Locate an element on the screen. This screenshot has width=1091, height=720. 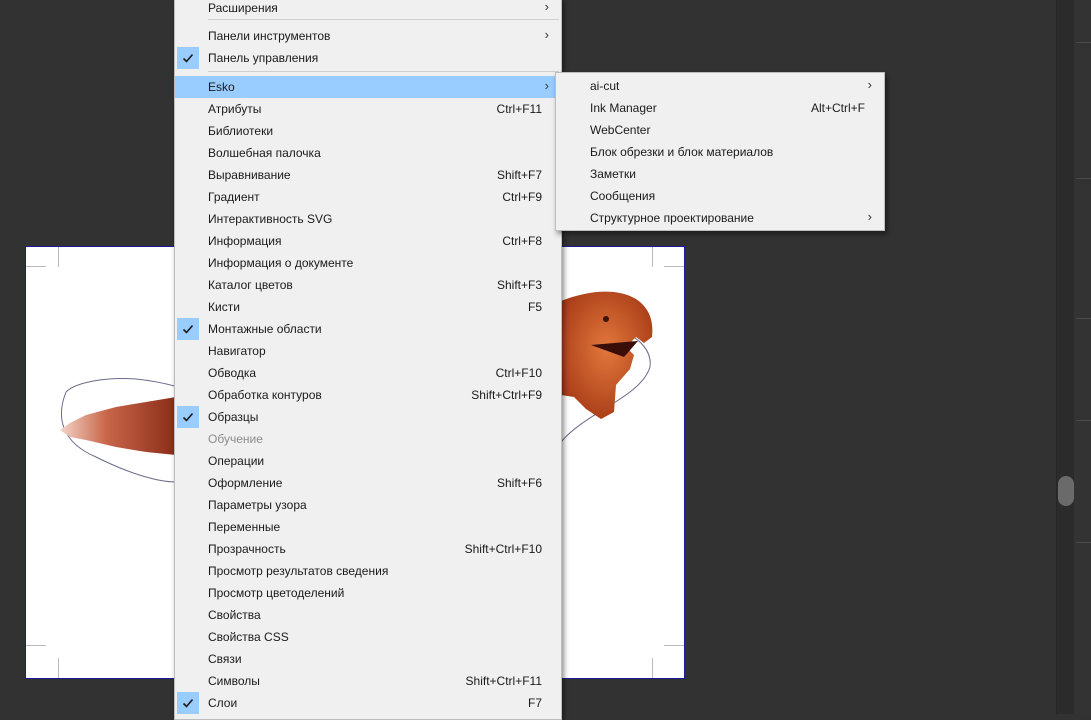
menu-item: Информация о документе is located at coordinates (368, 263).